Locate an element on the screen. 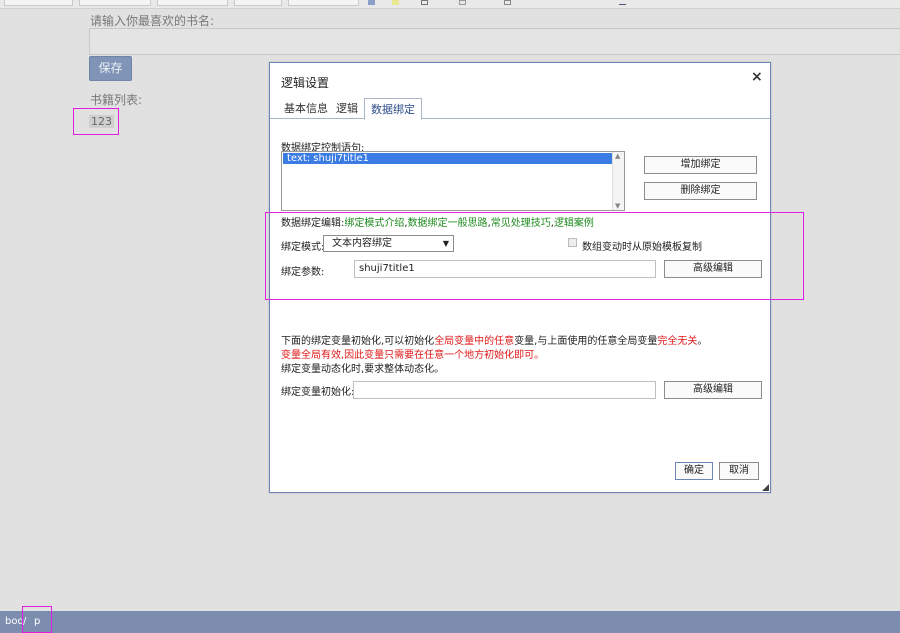  breadcrumb-p: p is located at coordinates (37, 621).